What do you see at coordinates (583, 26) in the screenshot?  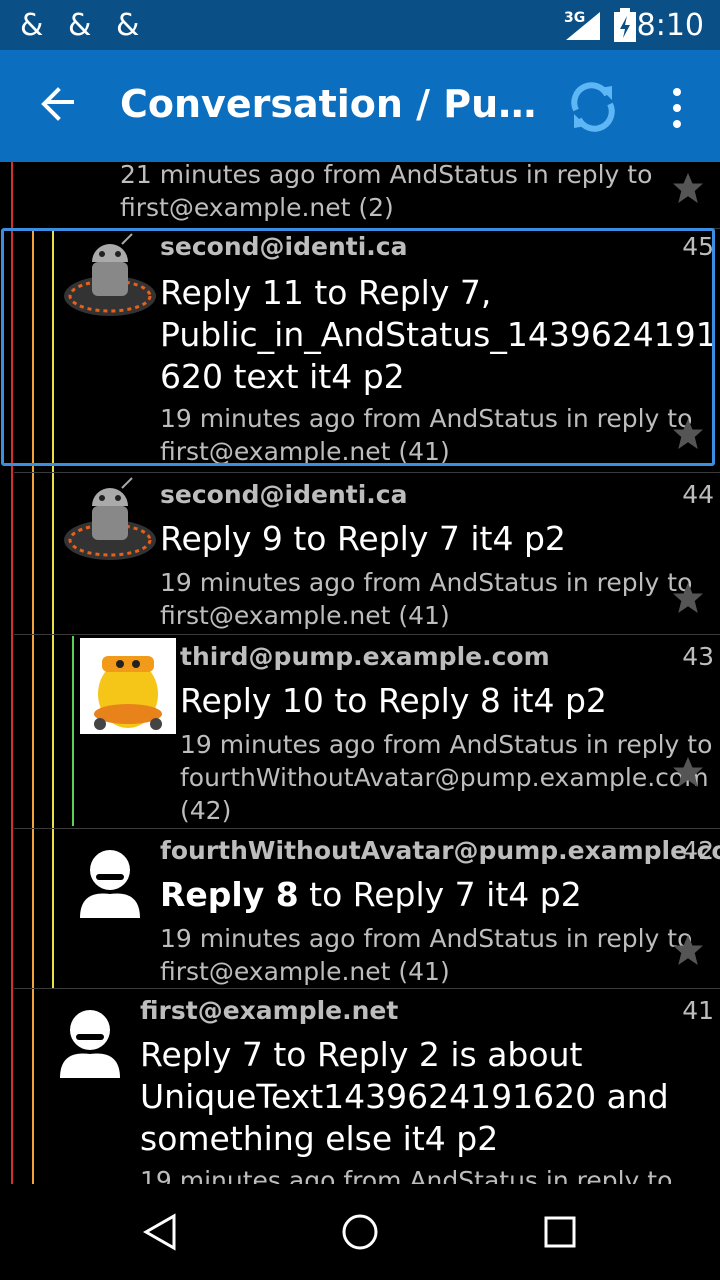 I see `signal-icon` at bounding box center [583, 26].